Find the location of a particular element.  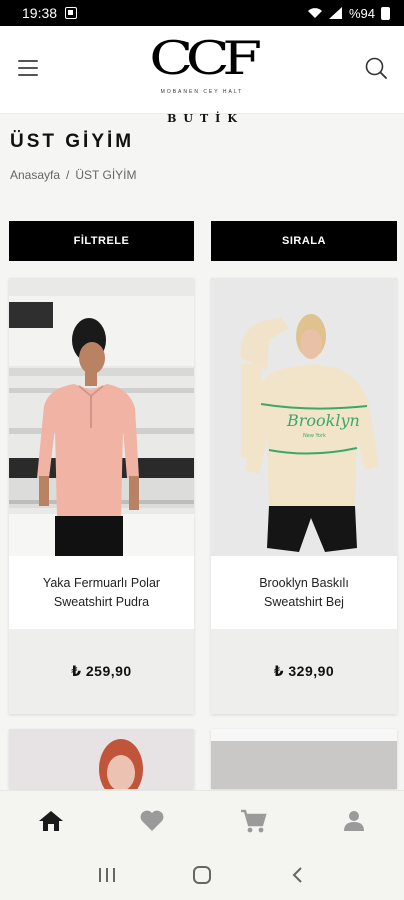

back-icon is located at coordinates (297, 875).